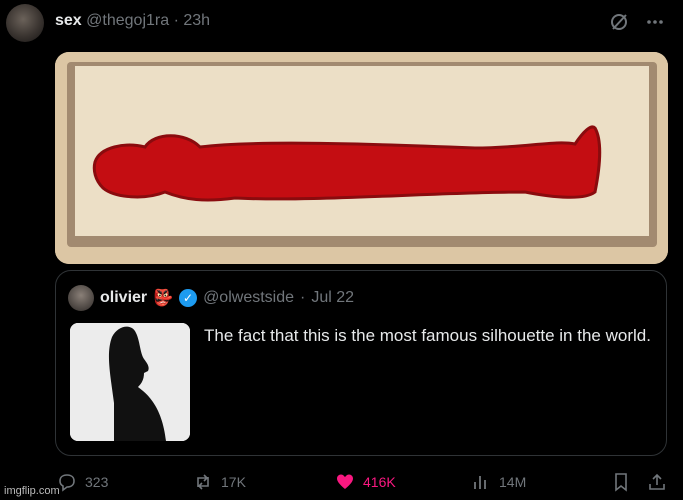 The height and width of the screenshot is (500, 683). What do you see at coordinates (248, 298) in the screenshot?
I see `quoted-author-handle: @olwestside` at bounding box center [248, 298].